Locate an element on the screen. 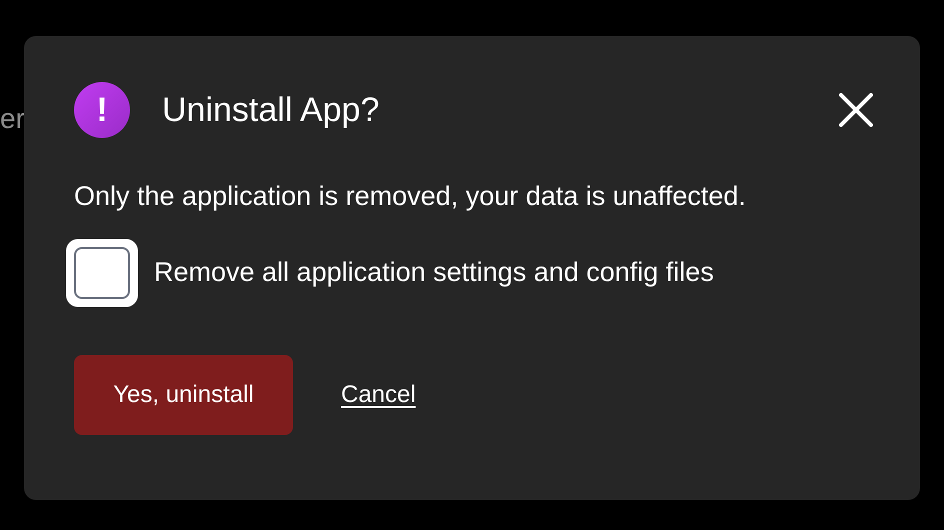  uninstall-button: Yes, uninstall is located at coordinates (183, 394).